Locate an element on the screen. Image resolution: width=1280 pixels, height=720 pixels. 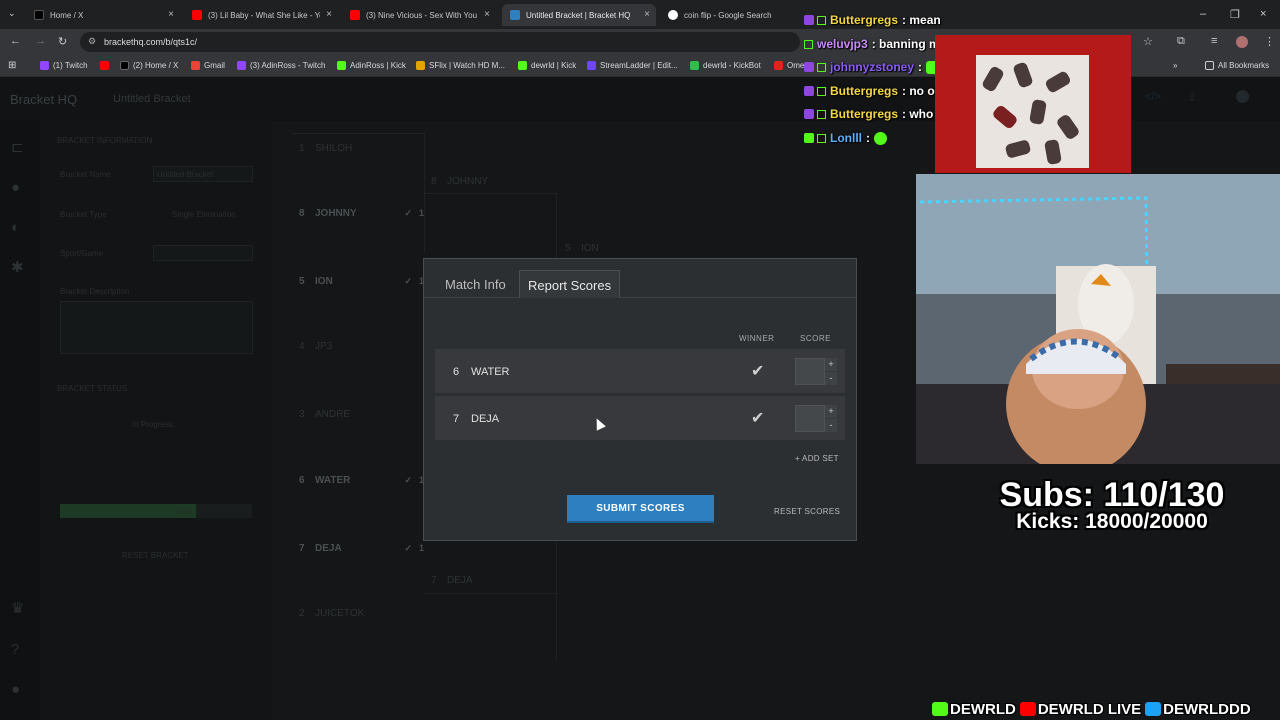
seed-number: 3 is located at coordinates (302, 414).